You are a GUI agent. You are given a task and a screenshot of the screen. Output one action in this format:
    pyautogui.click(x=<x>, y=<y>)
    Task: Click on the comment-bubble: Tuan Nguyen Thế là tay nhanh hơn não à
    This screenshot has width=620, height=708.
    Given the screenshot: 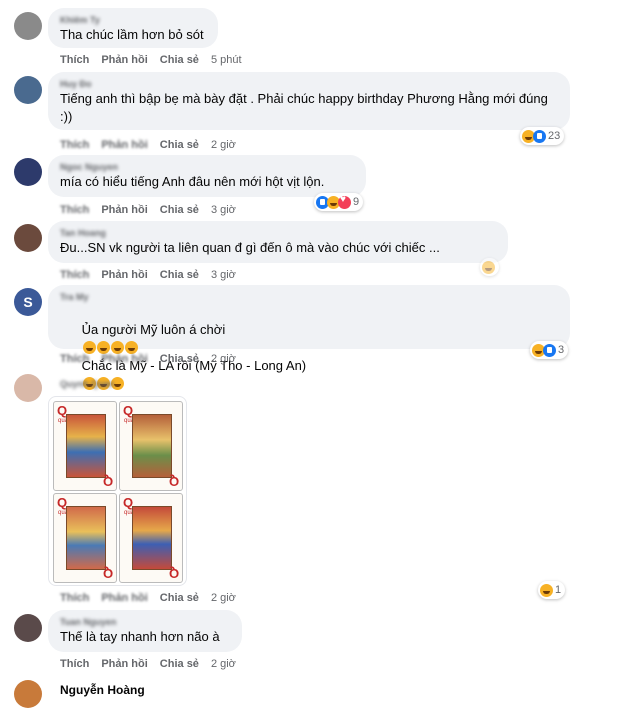 What is the action you would take?
    pyautogui.click(x=145, y=631)
    